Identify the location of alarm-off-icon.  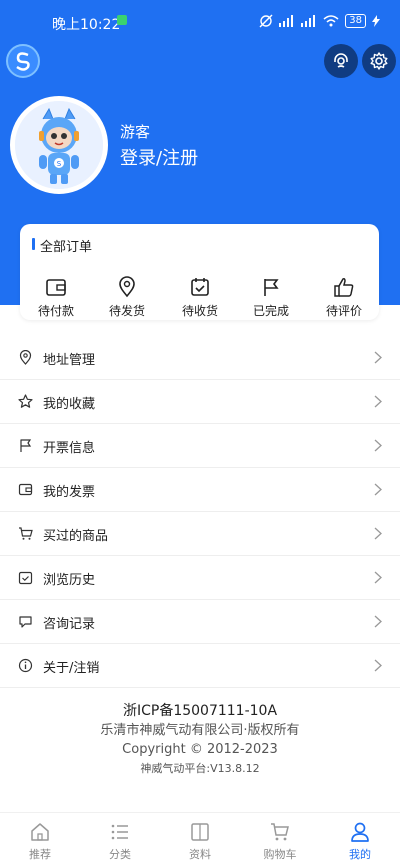
(266, 21).